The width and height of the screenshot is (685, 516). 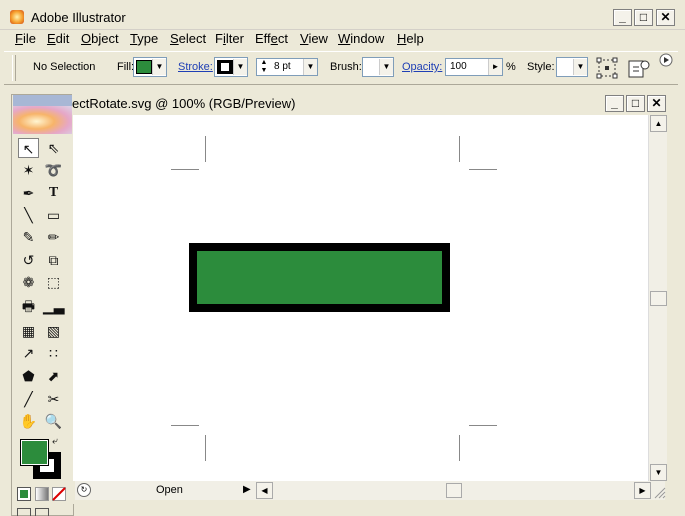 I want to click on app-title: Adobe Illustrator, so click(x=78, y=17).